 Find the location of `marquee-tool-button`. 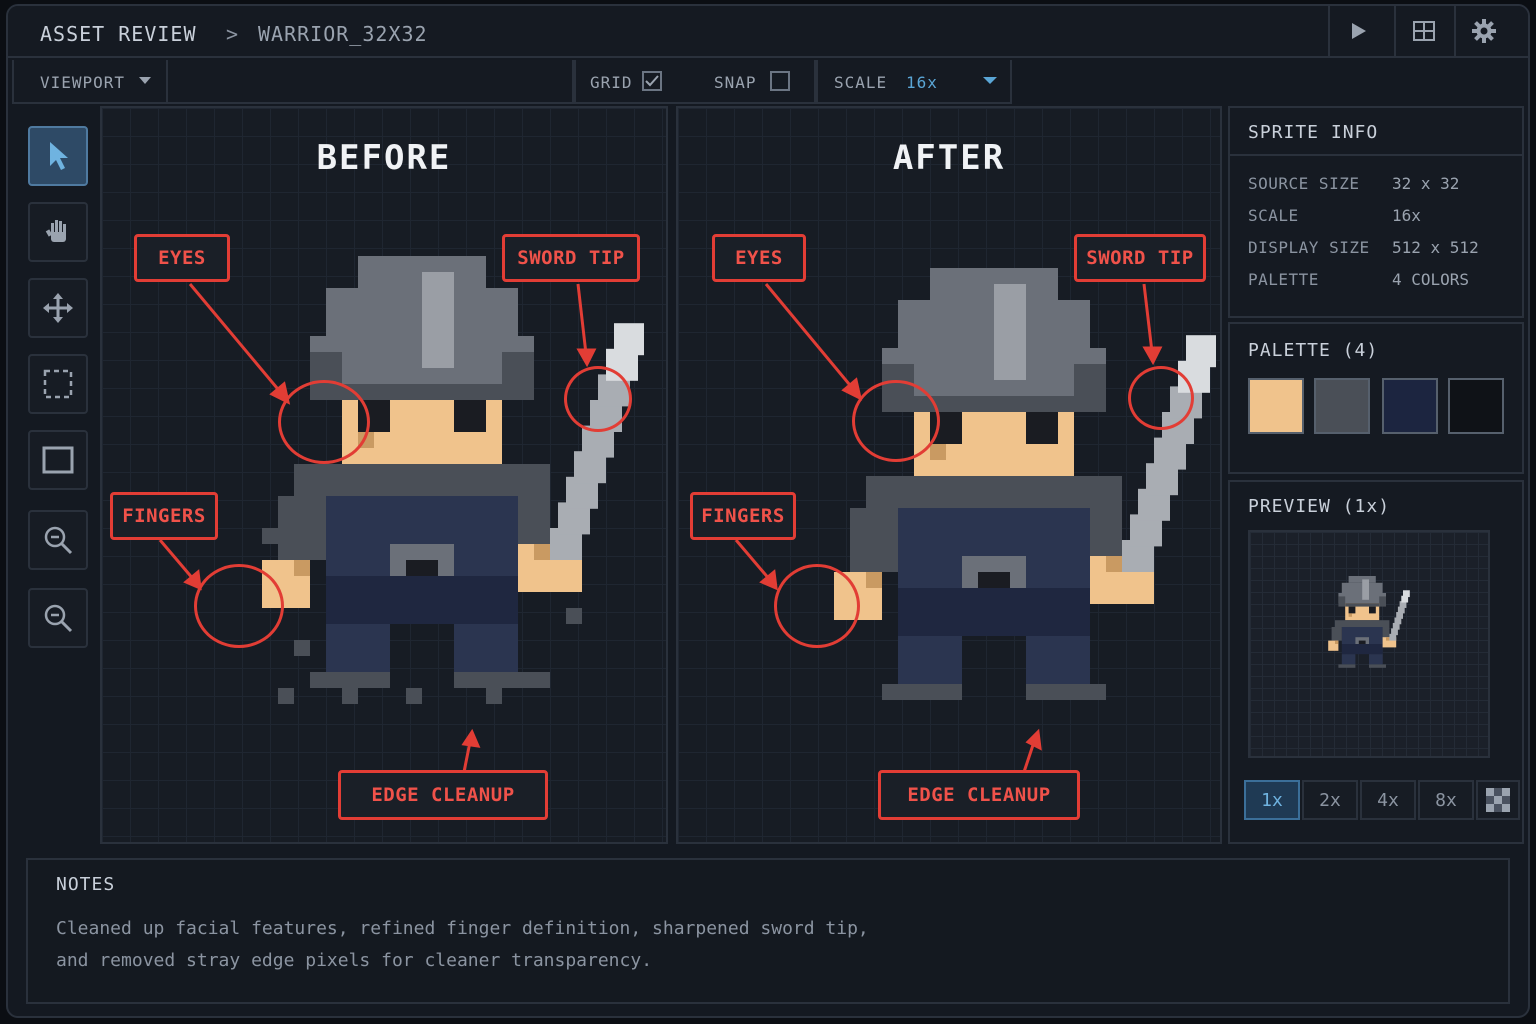

marquee-tool-button is located at coordinates (58, 384).